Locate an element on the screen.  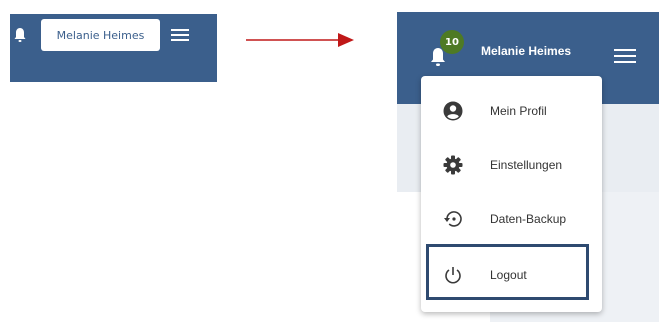
logout-highlight-box is located at coordinates (507, 272).